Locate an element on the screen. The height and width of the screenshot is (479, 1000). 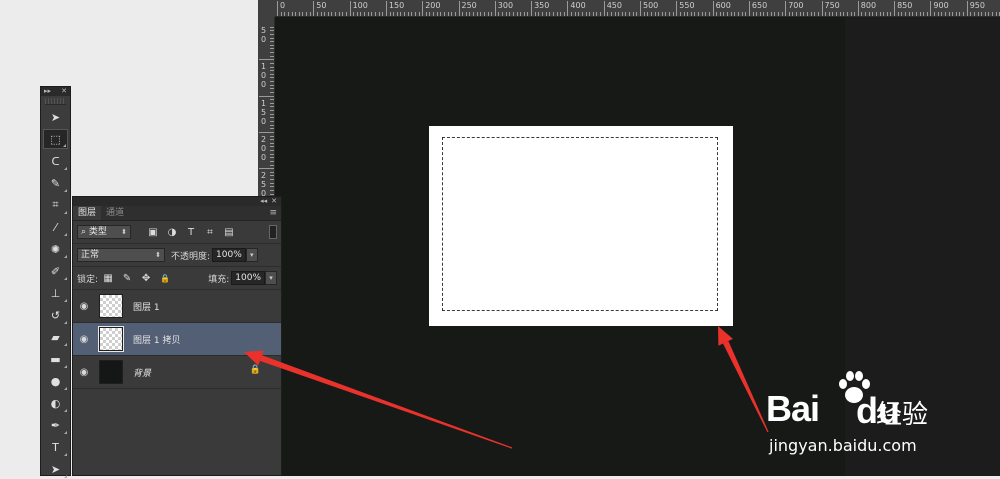
fill-slider-button: ▾ is located at coordinates (271, 278).